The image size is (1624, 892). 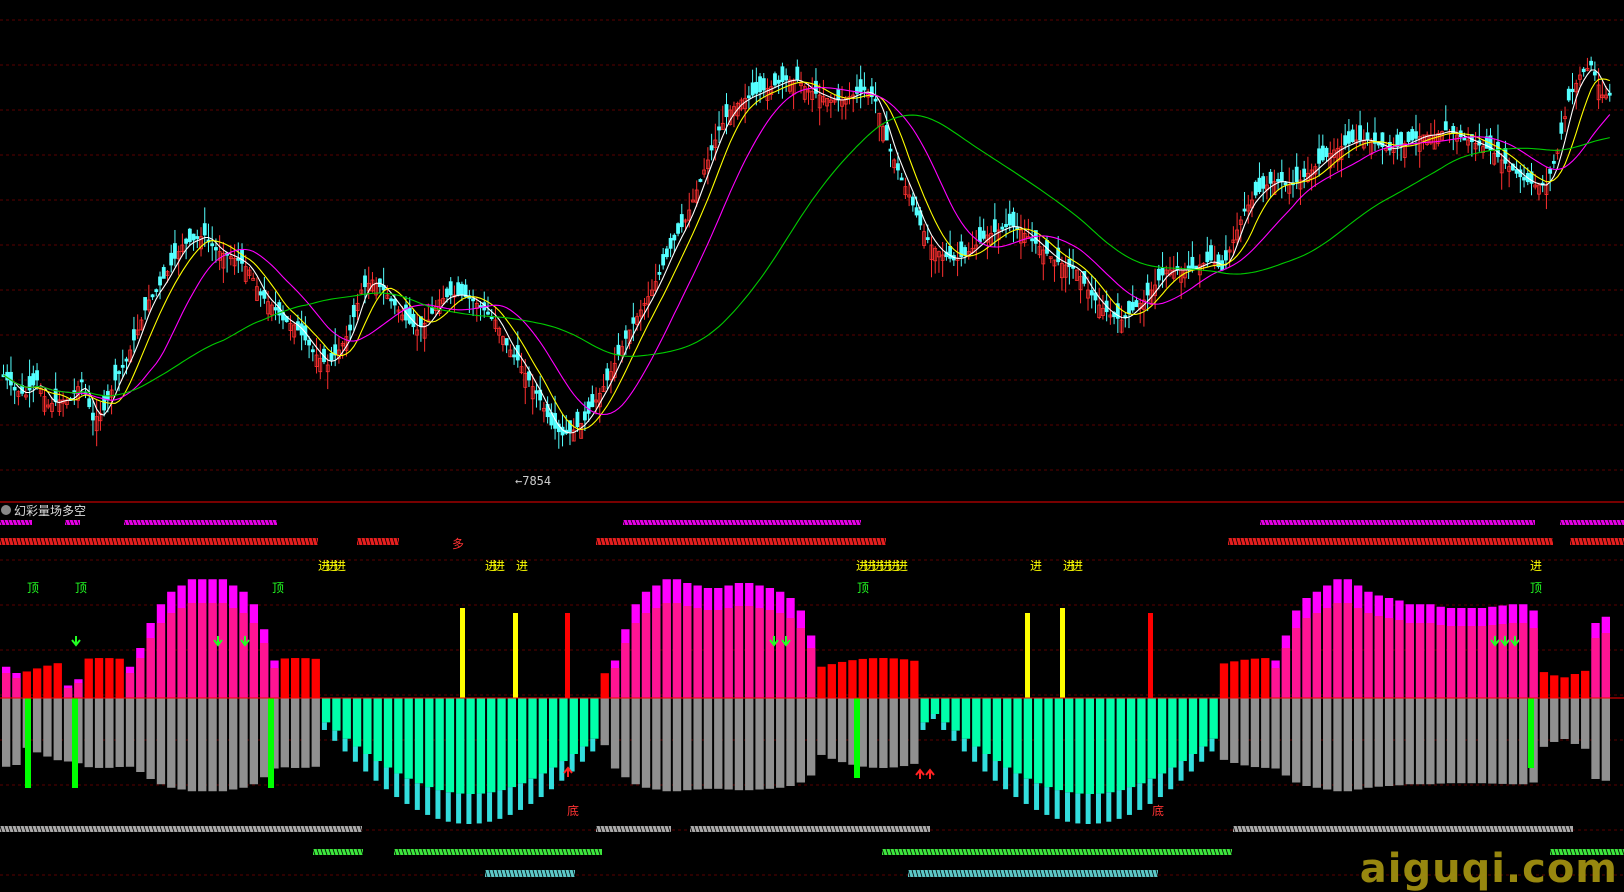 What do you see at coordinates (6, 510) in the screenshot?
I see `close-indicator-icon` at bounding box center [6, 510].